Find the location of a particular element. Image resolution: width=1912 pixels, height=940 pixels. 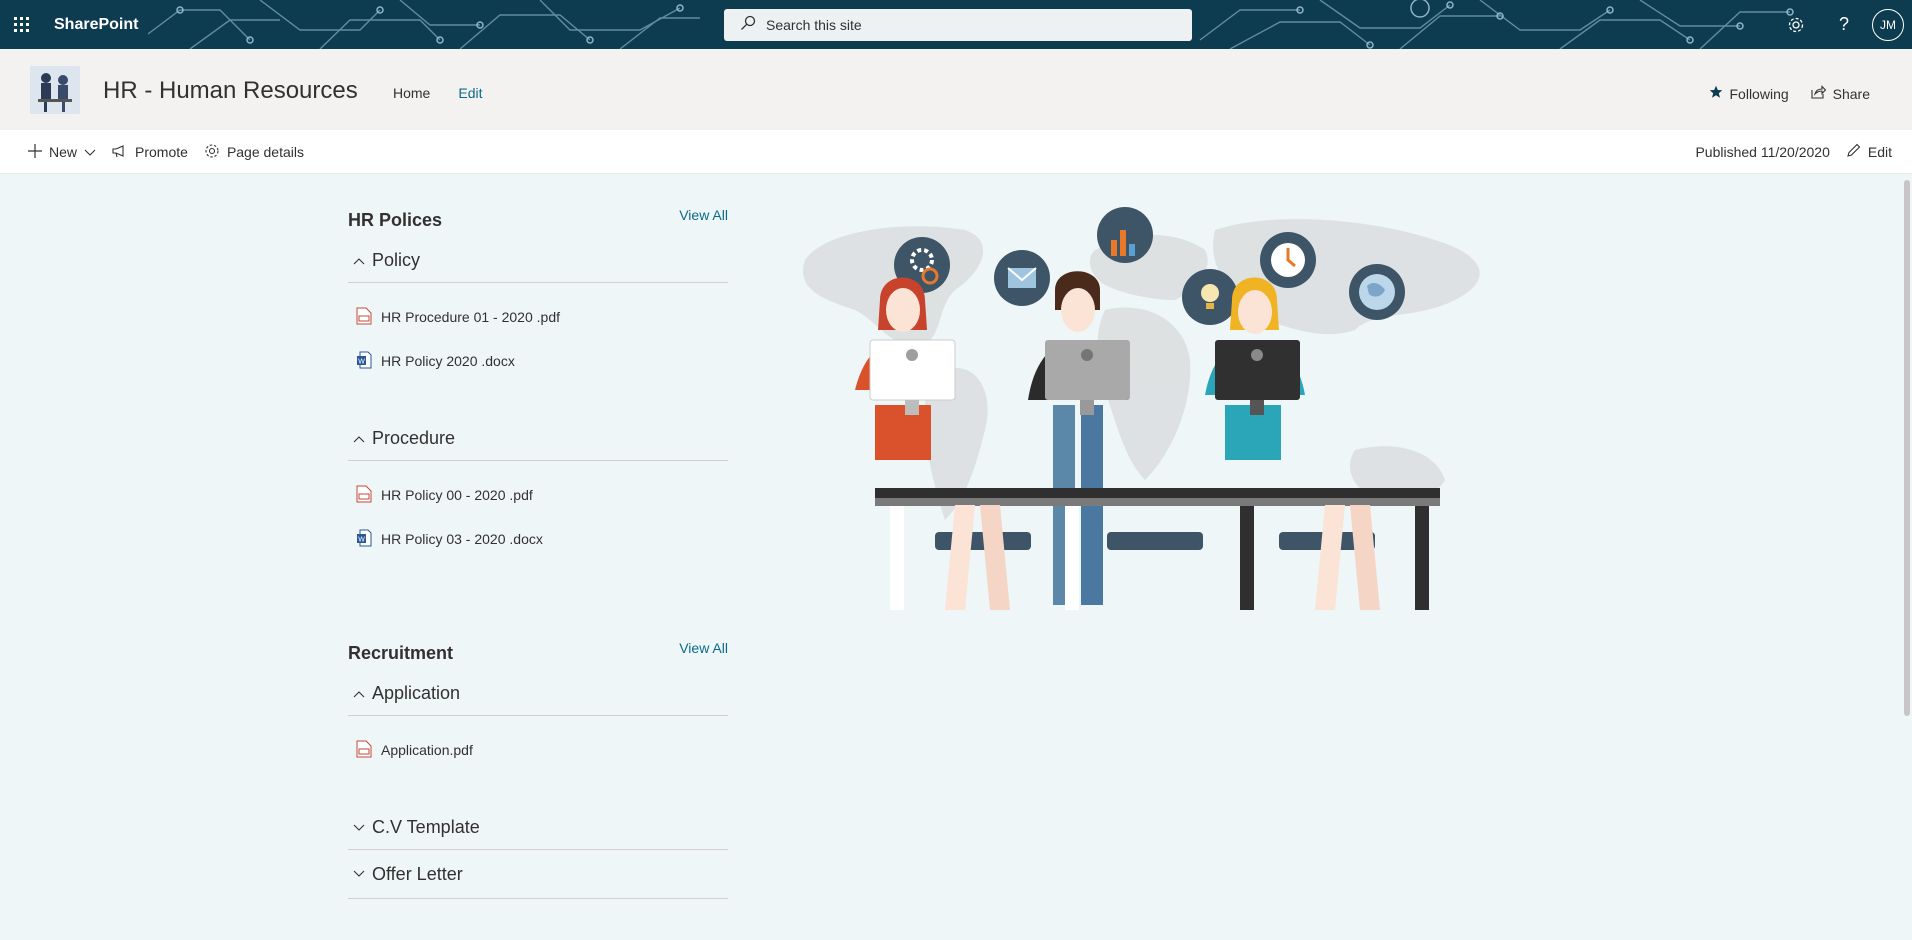

section-title: Recruitment is located at coordinates (401, 653).